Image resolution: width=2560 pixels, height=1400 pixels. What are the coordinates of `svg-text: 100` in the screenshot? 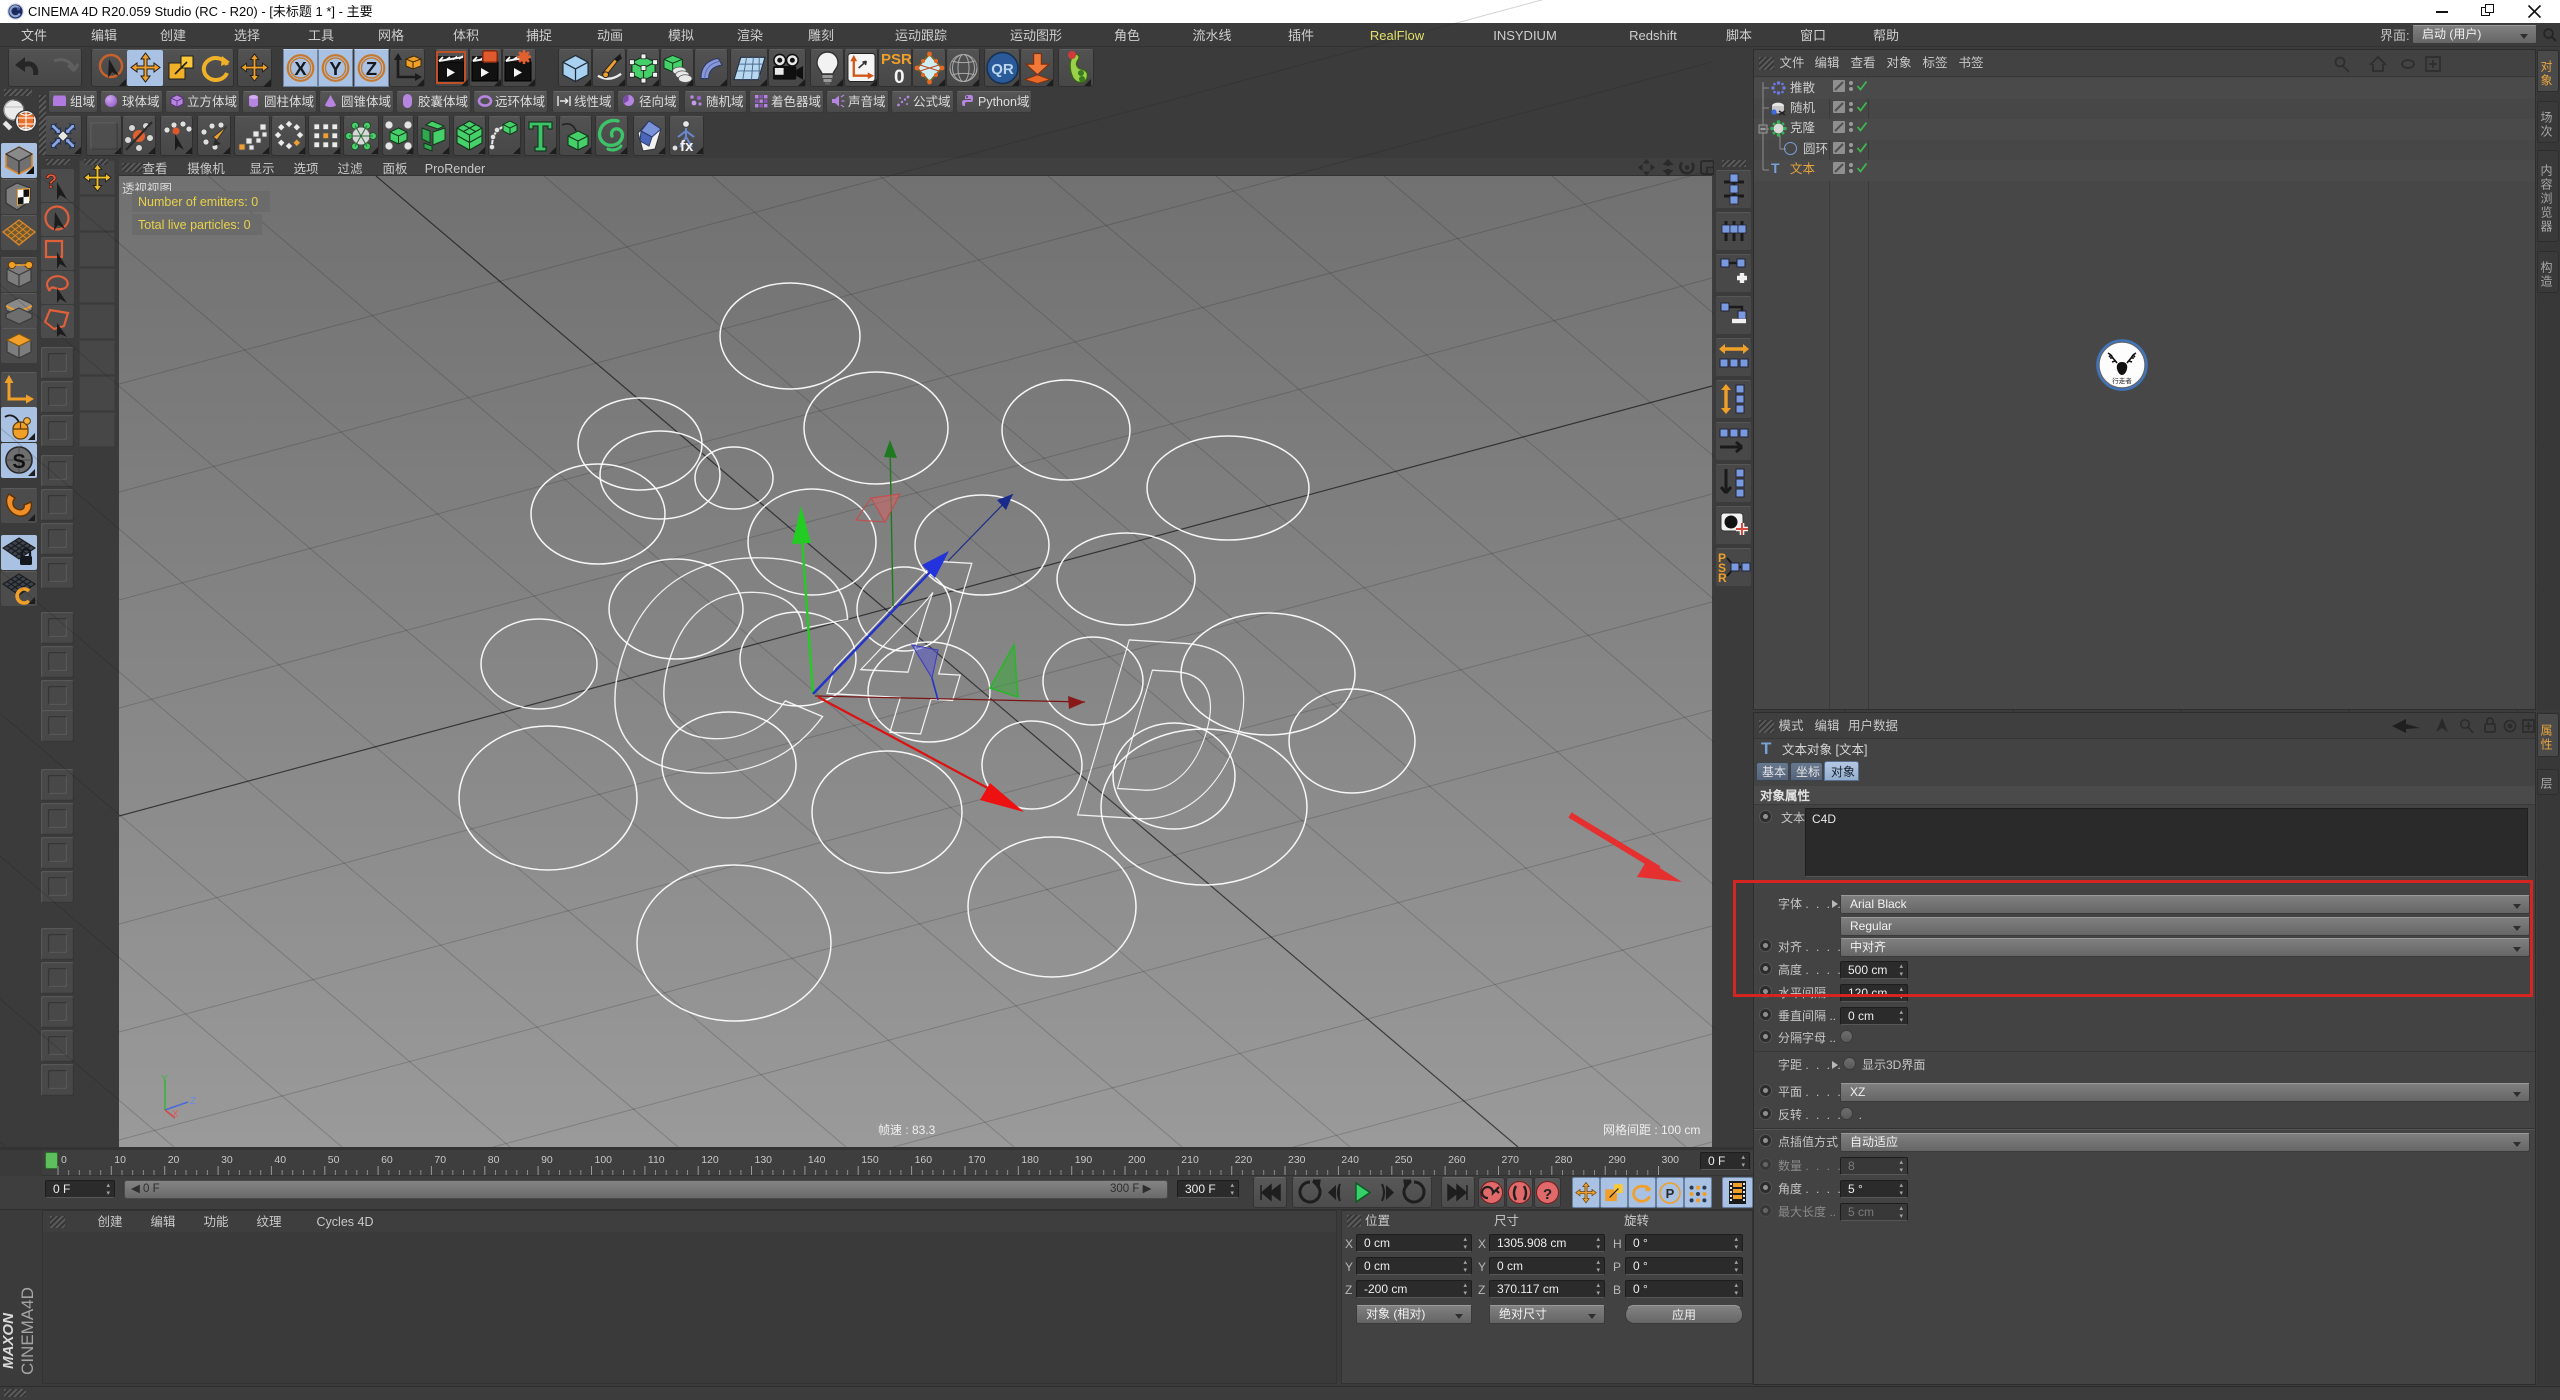 It's located at (604, 1160).